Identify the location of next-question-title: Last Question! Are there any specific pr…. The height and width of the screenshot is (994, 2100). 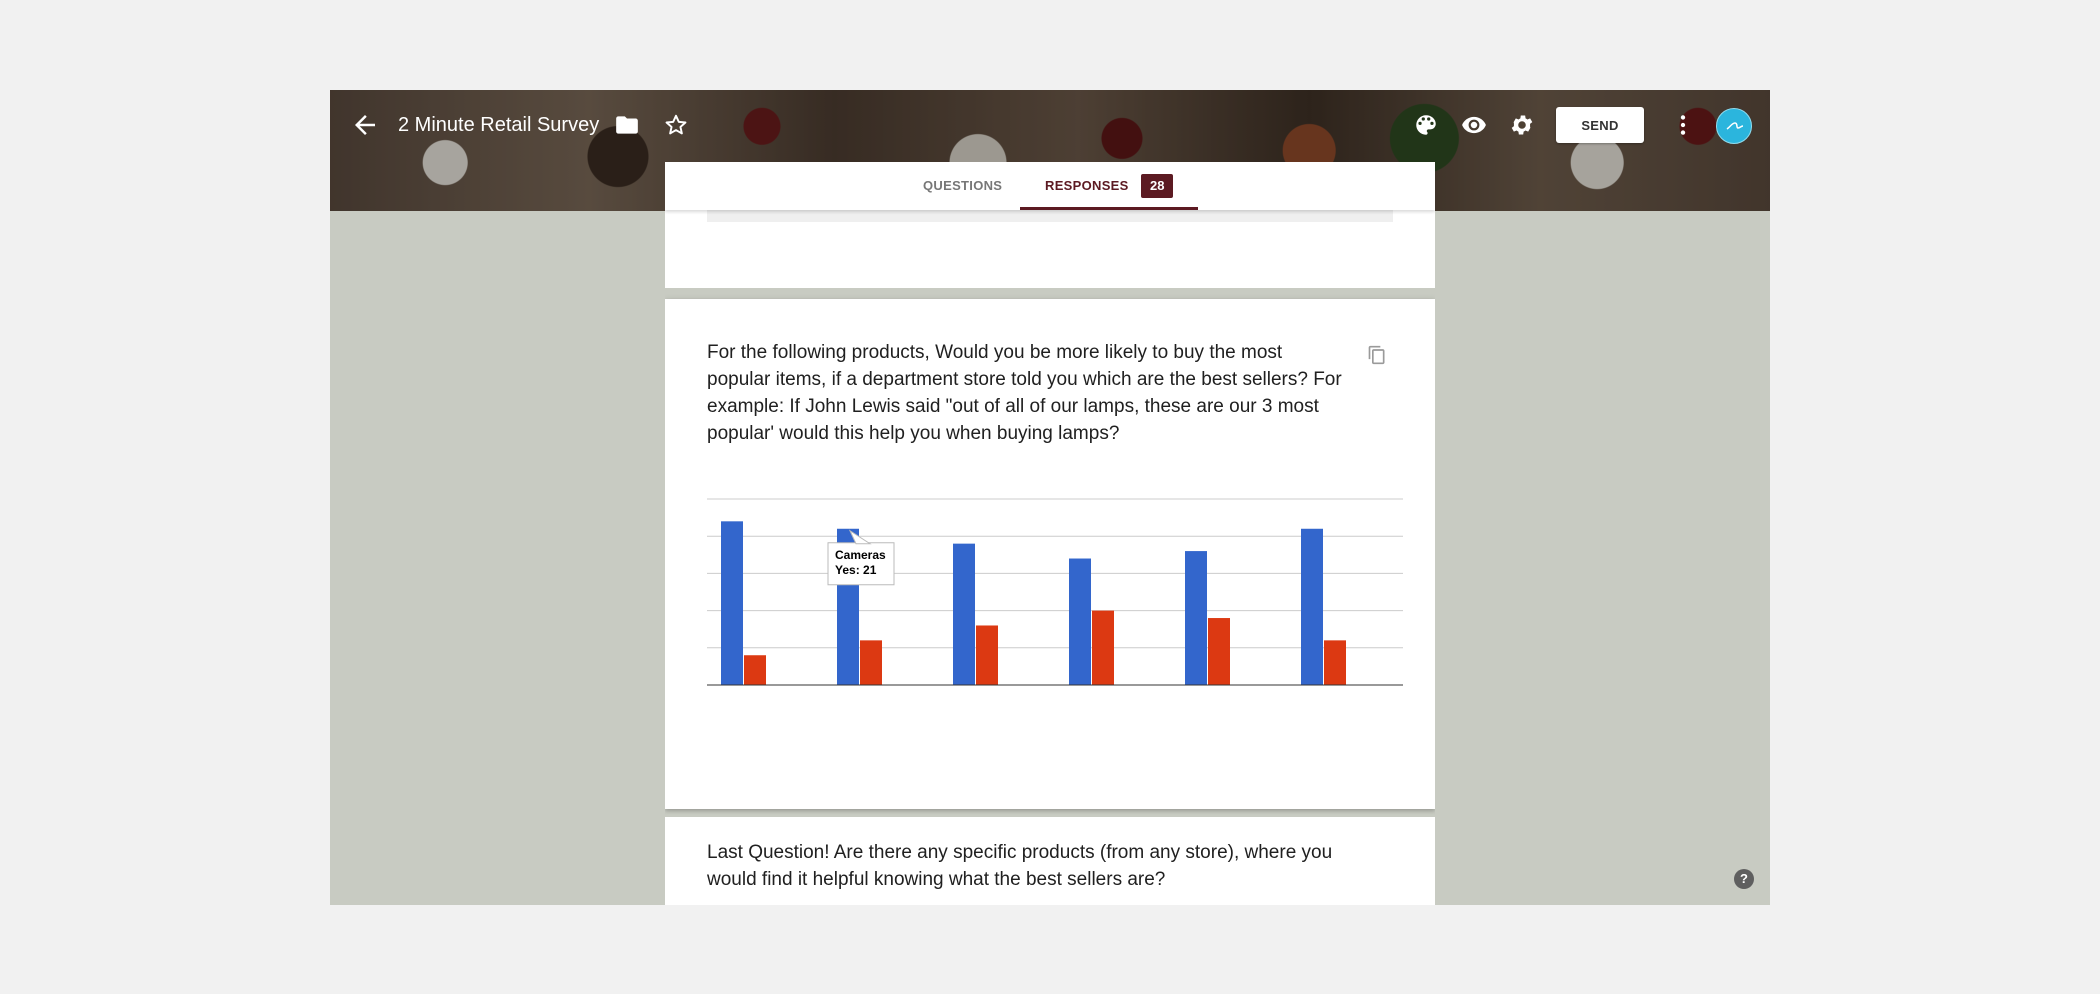
(1020, 866).